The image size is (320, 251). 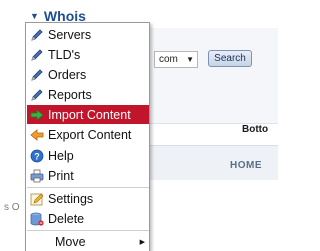 I want to click on menu-item-tlds: TLD's, so click(x=88, y=54).